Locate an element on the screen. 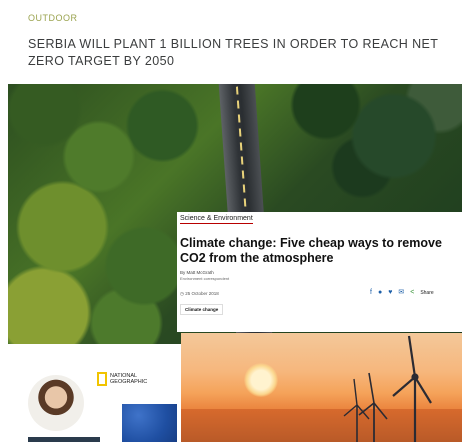  share-label: Share is located at coordinates (426, 293).